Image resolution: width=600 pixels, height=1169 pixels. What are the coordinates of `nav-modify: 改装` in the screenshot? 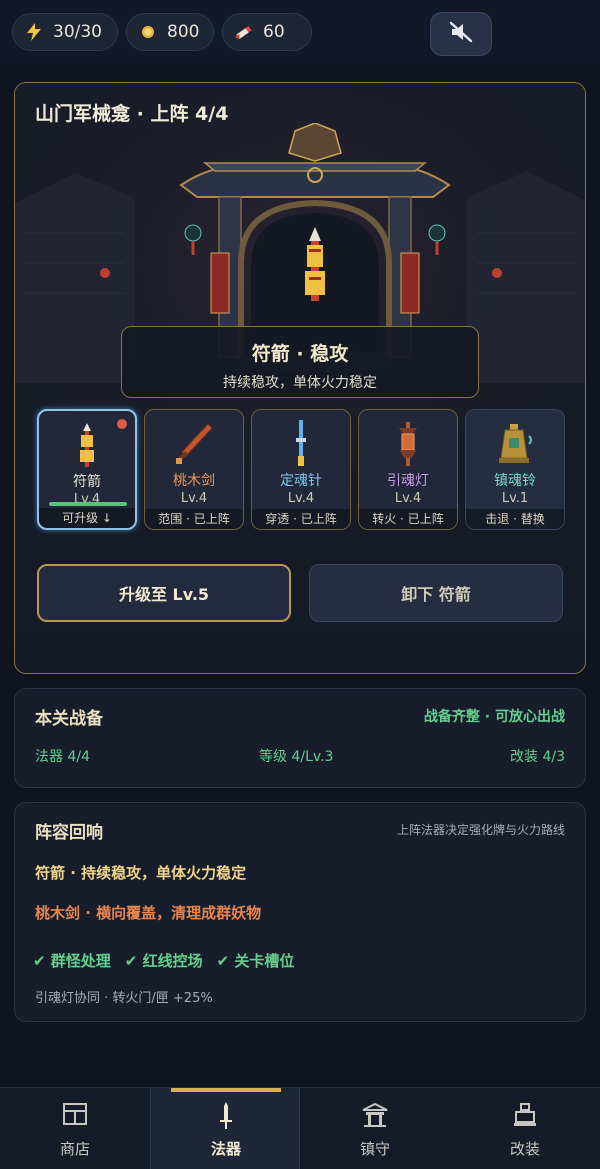 It's located at (525, 1128).